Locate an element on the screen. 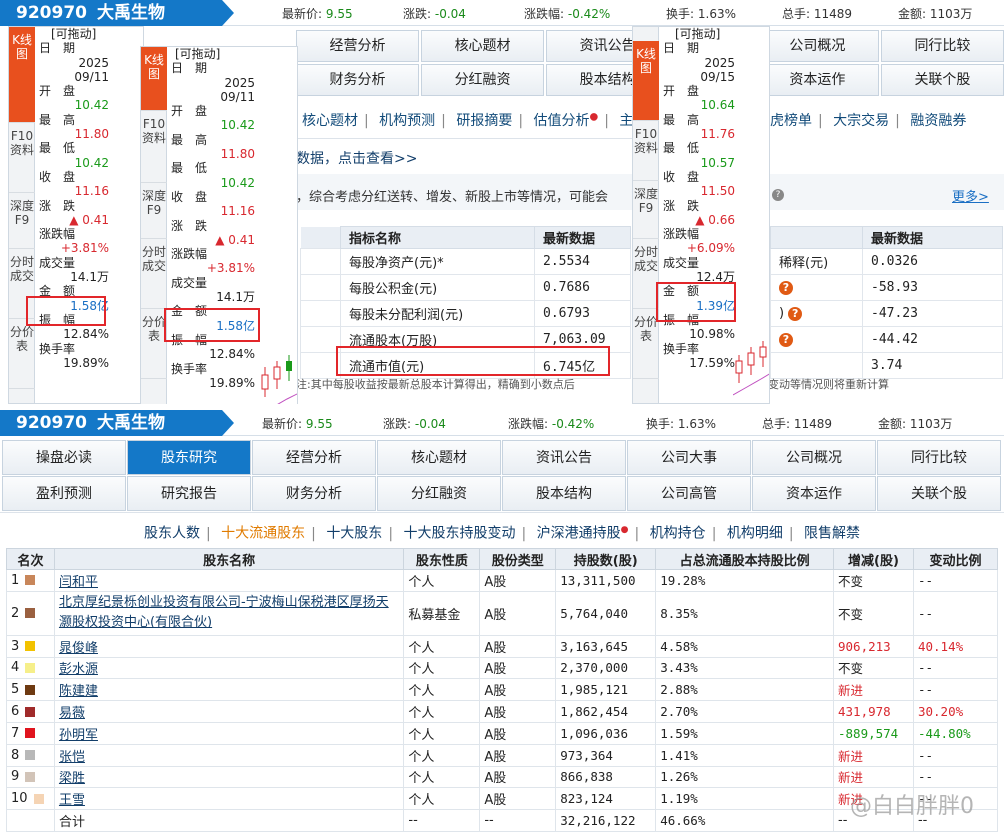  table-row: 6 易薇 个人 A股 1,862,454 2.70% 431,978 30.20% is located at coordinates (502, 711).